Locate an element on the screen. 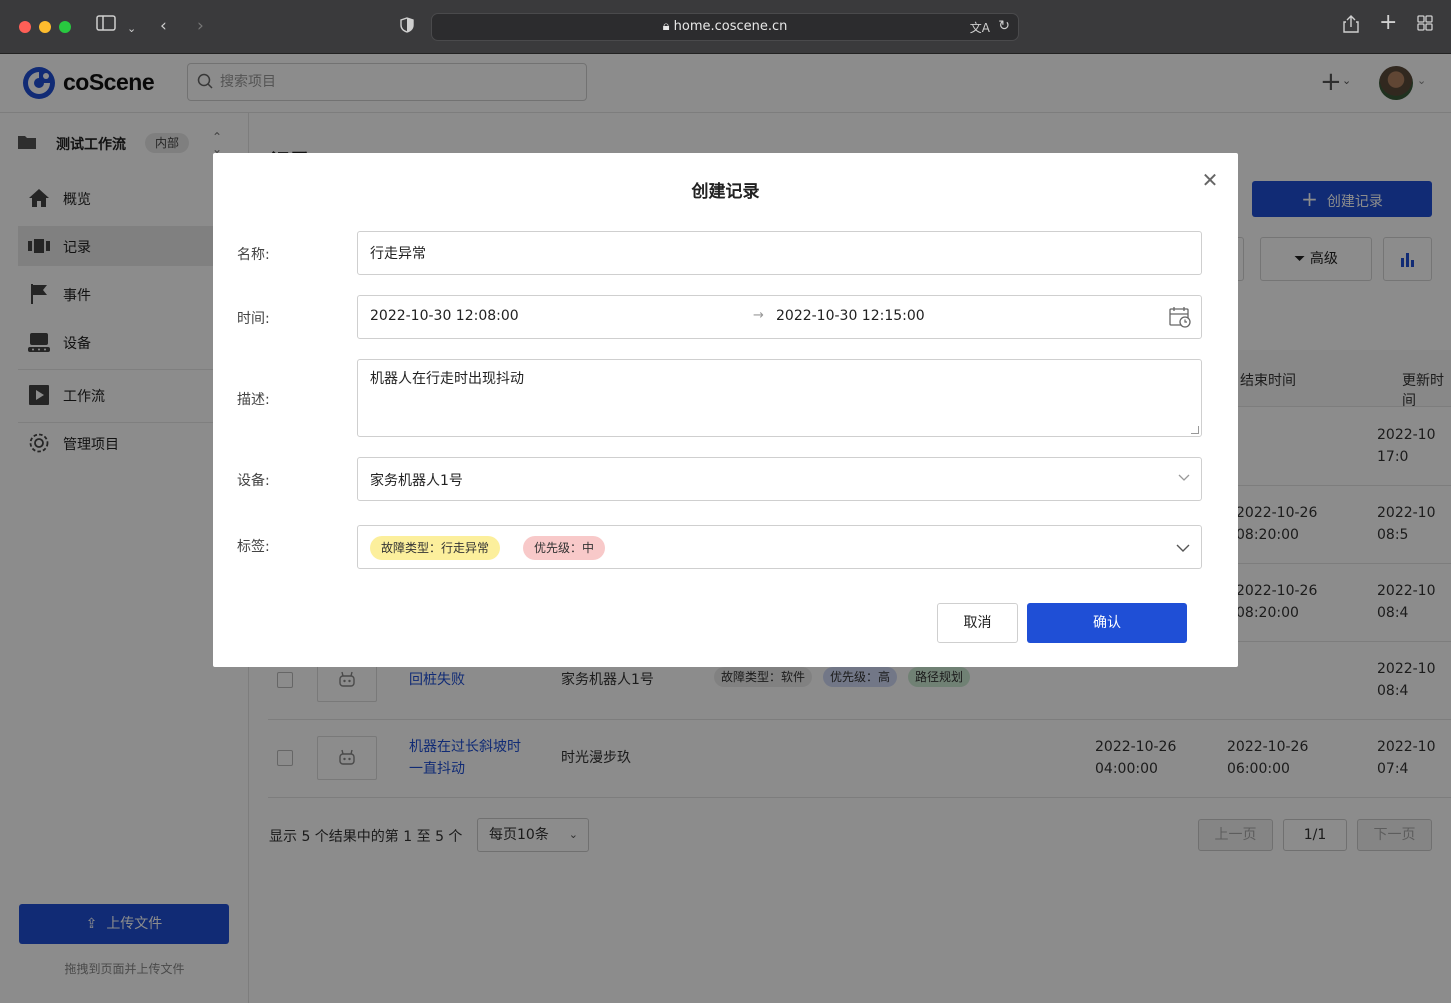 The height and width of the screenshot is (1003, 1451). arrow-right-icon: → is located at coordinates (758, 315).